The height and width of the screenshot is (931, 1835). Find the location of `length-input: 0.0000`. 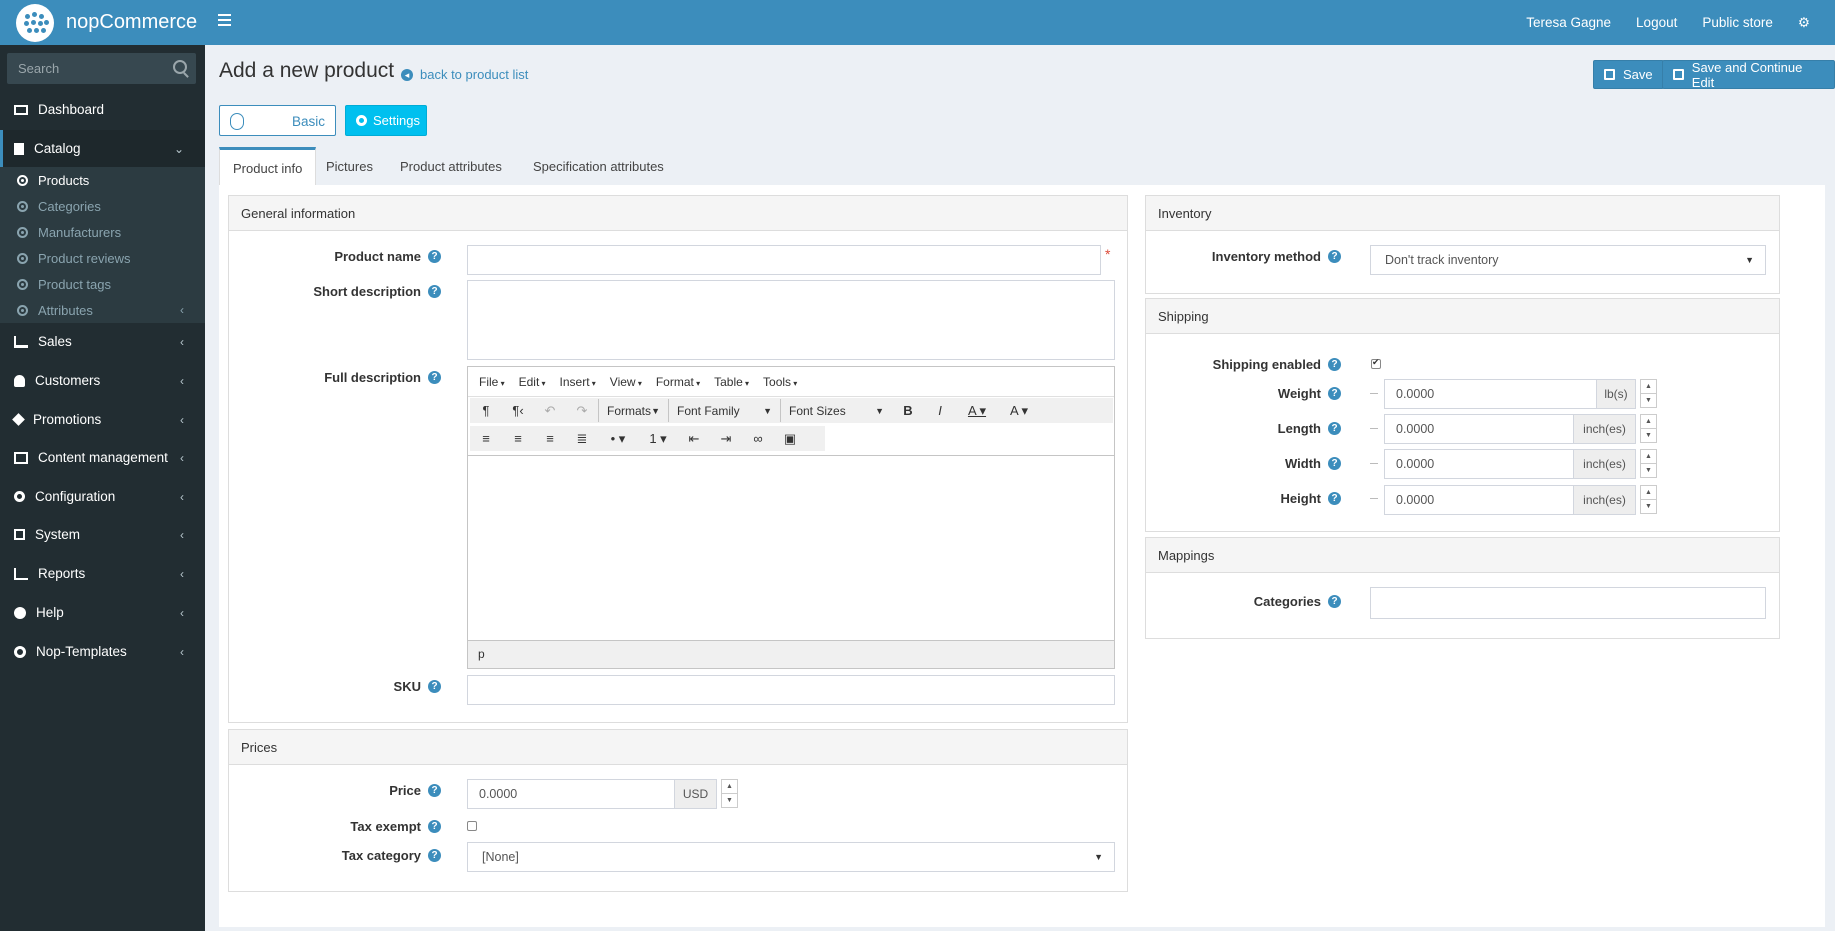

length-input: 0.0000 is located at coordinates (1479, 429).